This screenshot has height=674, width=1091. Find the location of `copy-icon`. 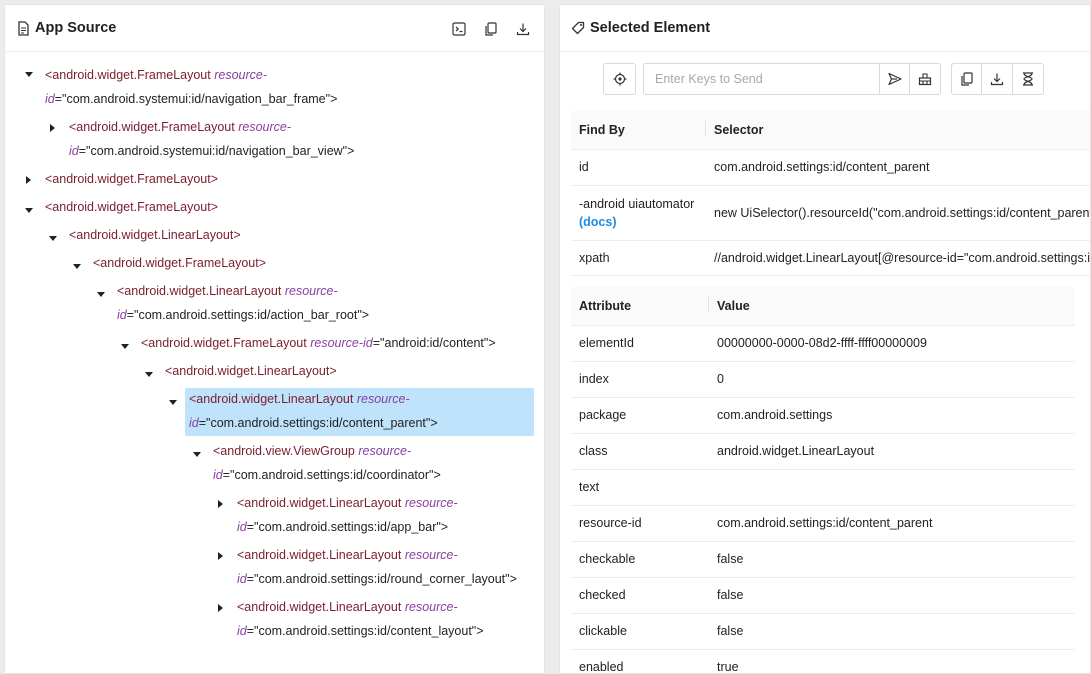

copy-icon is located at coordinates (491, 29).